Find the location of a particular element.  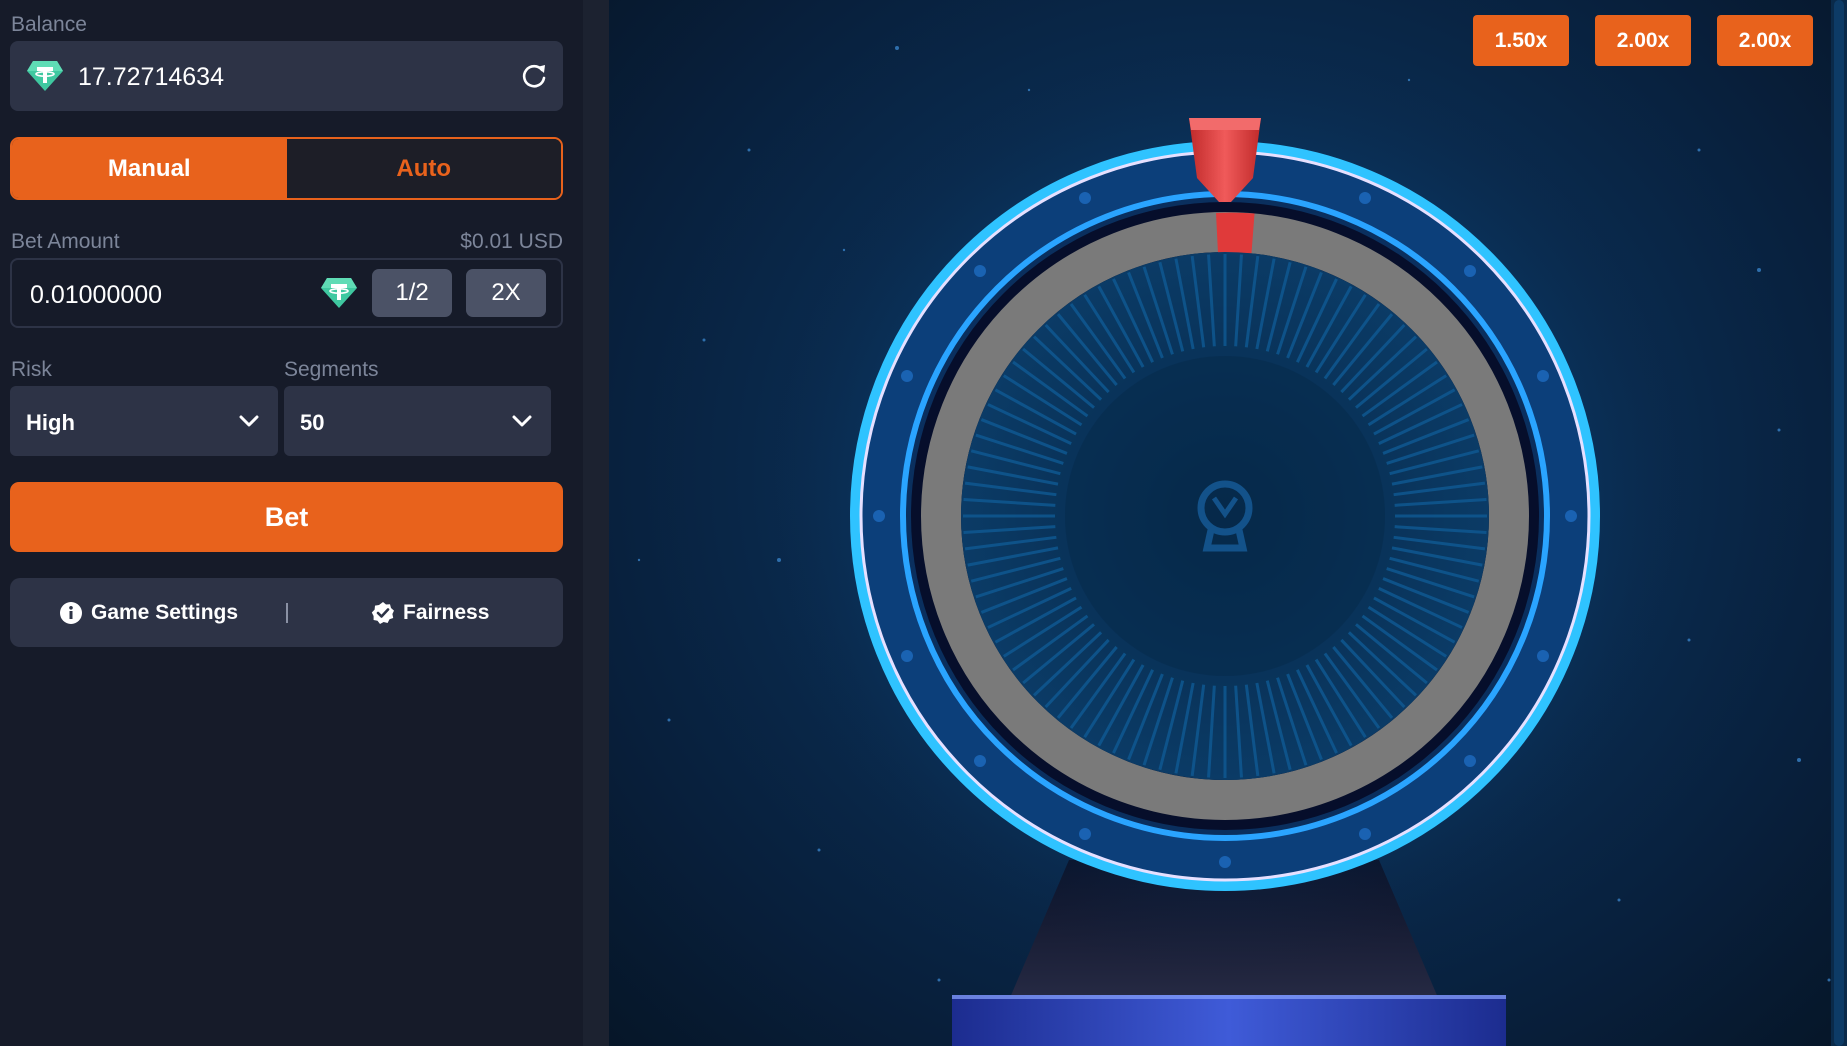

wheel-base is located at coordinates (1229, 1020).